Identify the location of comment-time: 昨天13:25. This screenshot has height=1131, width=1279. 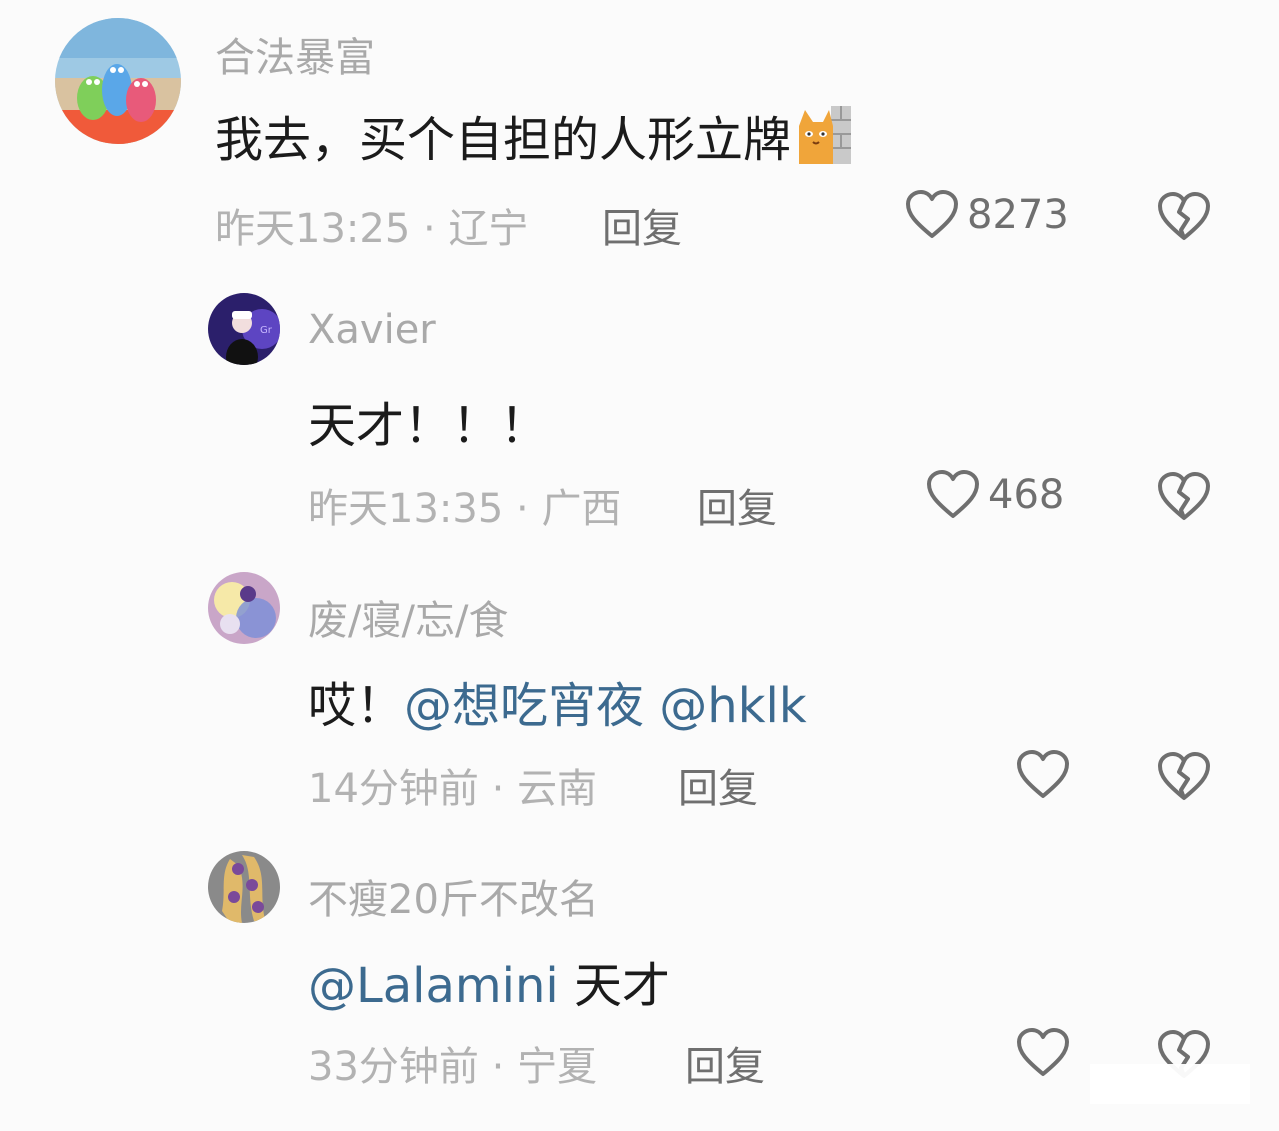
(313, 229).